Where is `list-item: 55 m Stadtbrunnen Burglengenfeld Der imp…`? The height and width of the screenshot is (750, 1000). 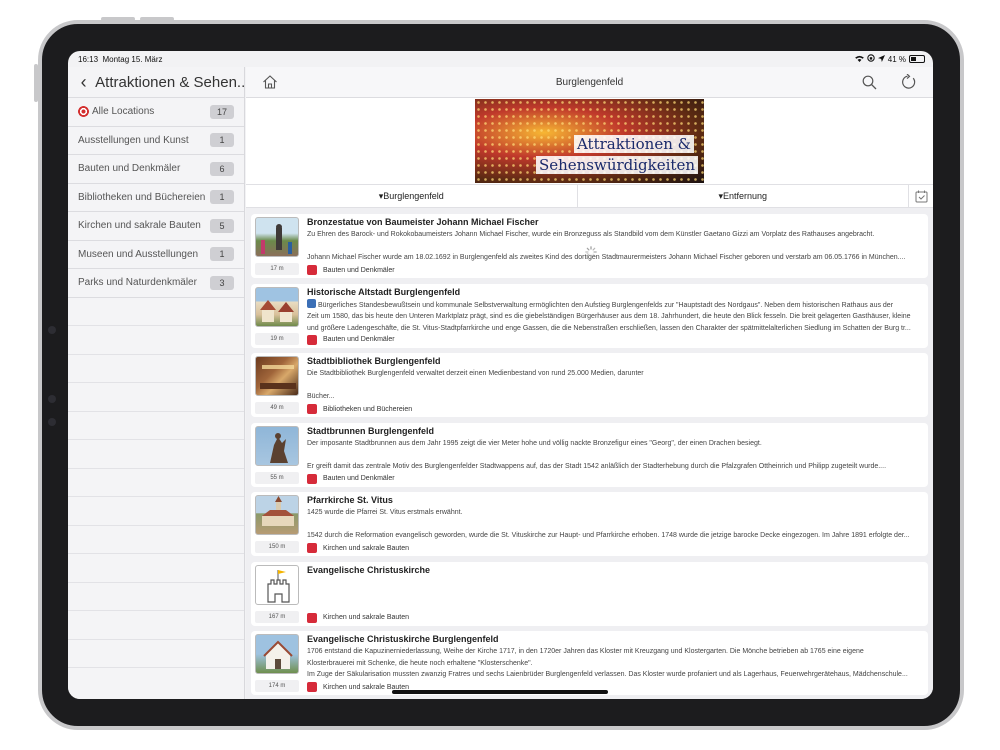 list-item: 55 m Stadtbrunnen Burglengenfeld Der imp… is located at coordinates (589, 454).